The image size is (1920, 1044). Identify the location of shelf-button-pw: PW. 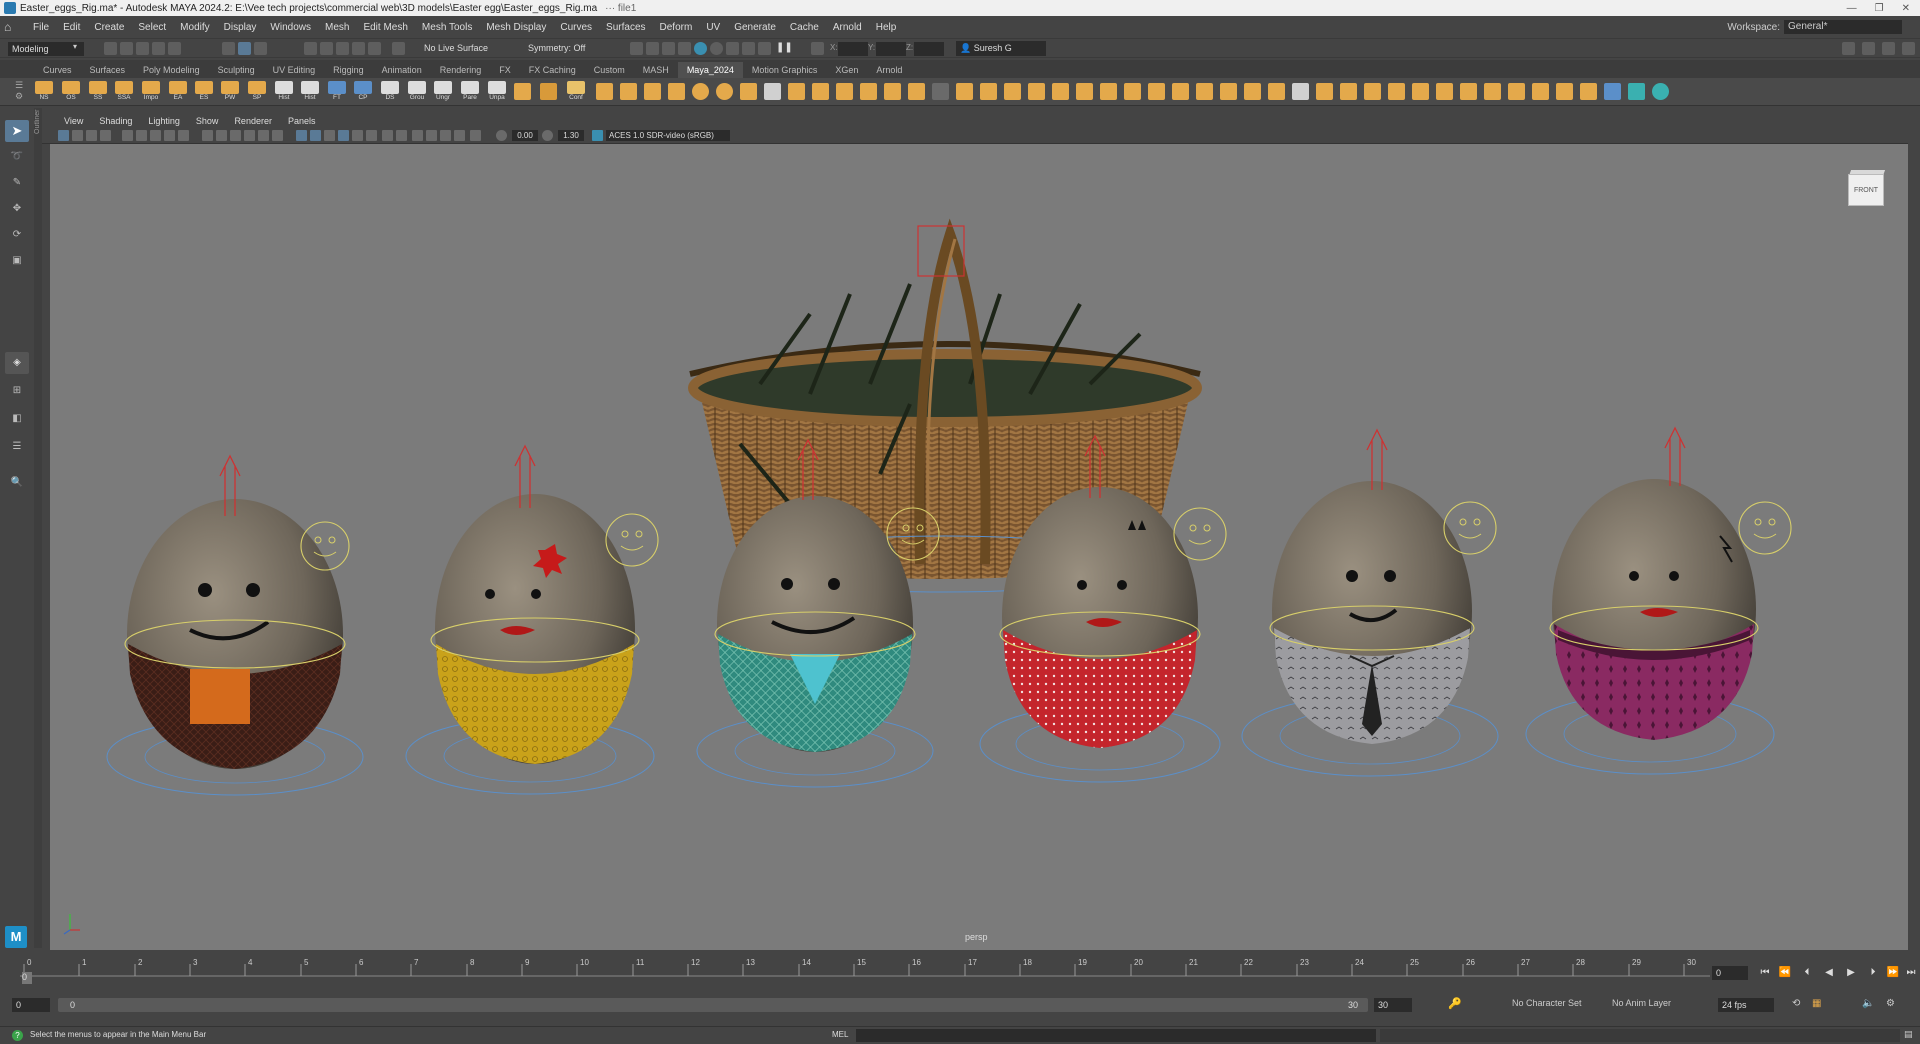
(230, 92).